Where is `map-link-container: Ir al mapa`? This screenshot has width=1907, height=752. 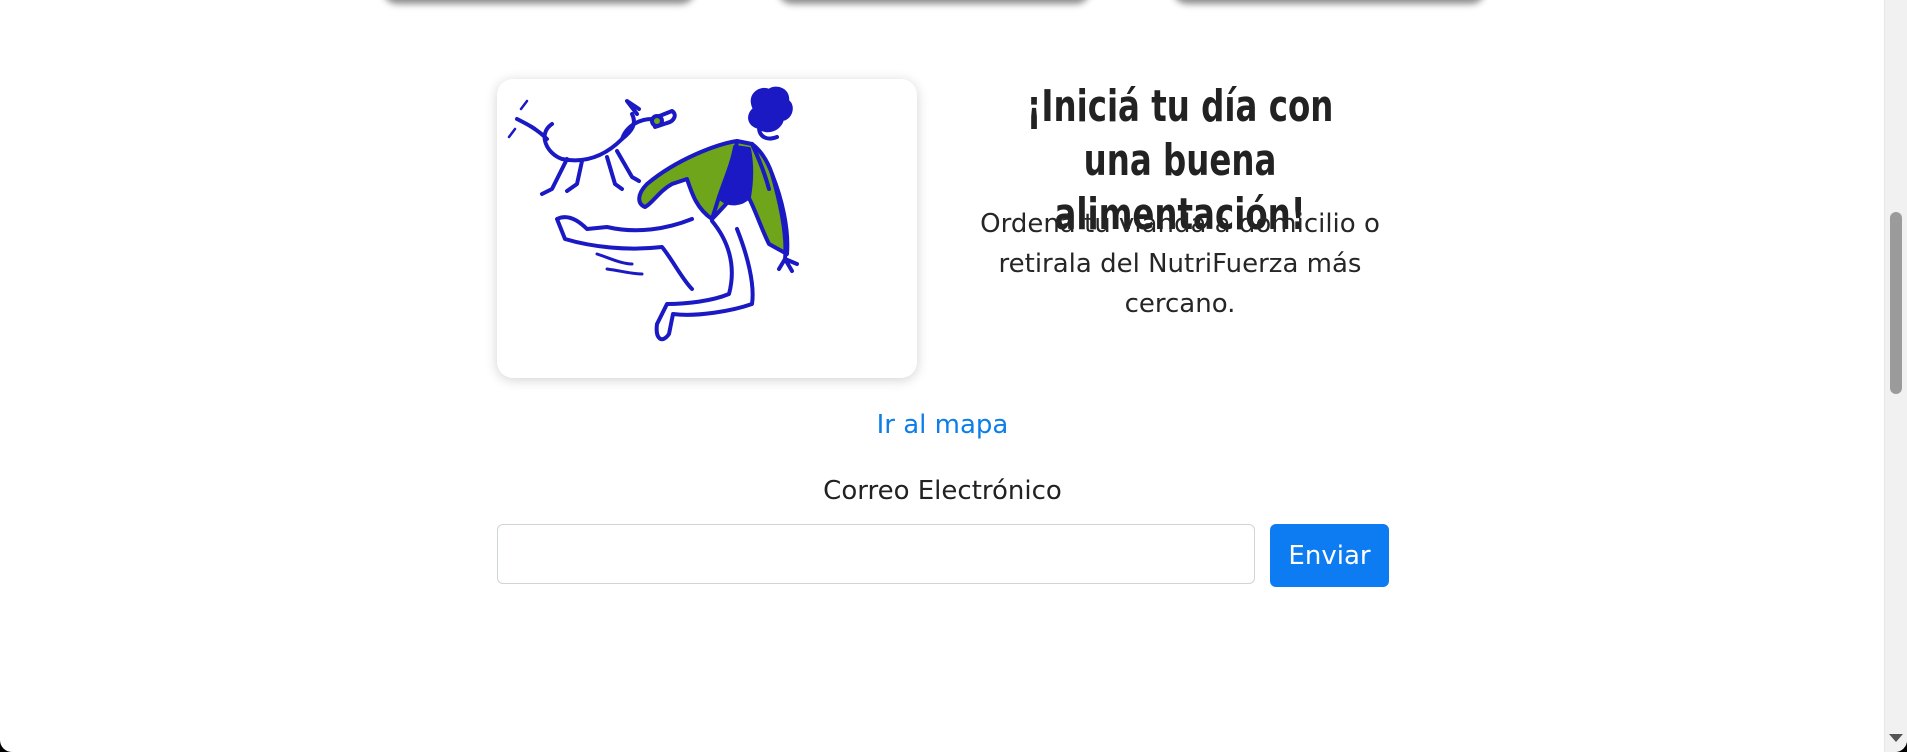 map-link-container: Ir al mapa is located at coordinates (942, 425).